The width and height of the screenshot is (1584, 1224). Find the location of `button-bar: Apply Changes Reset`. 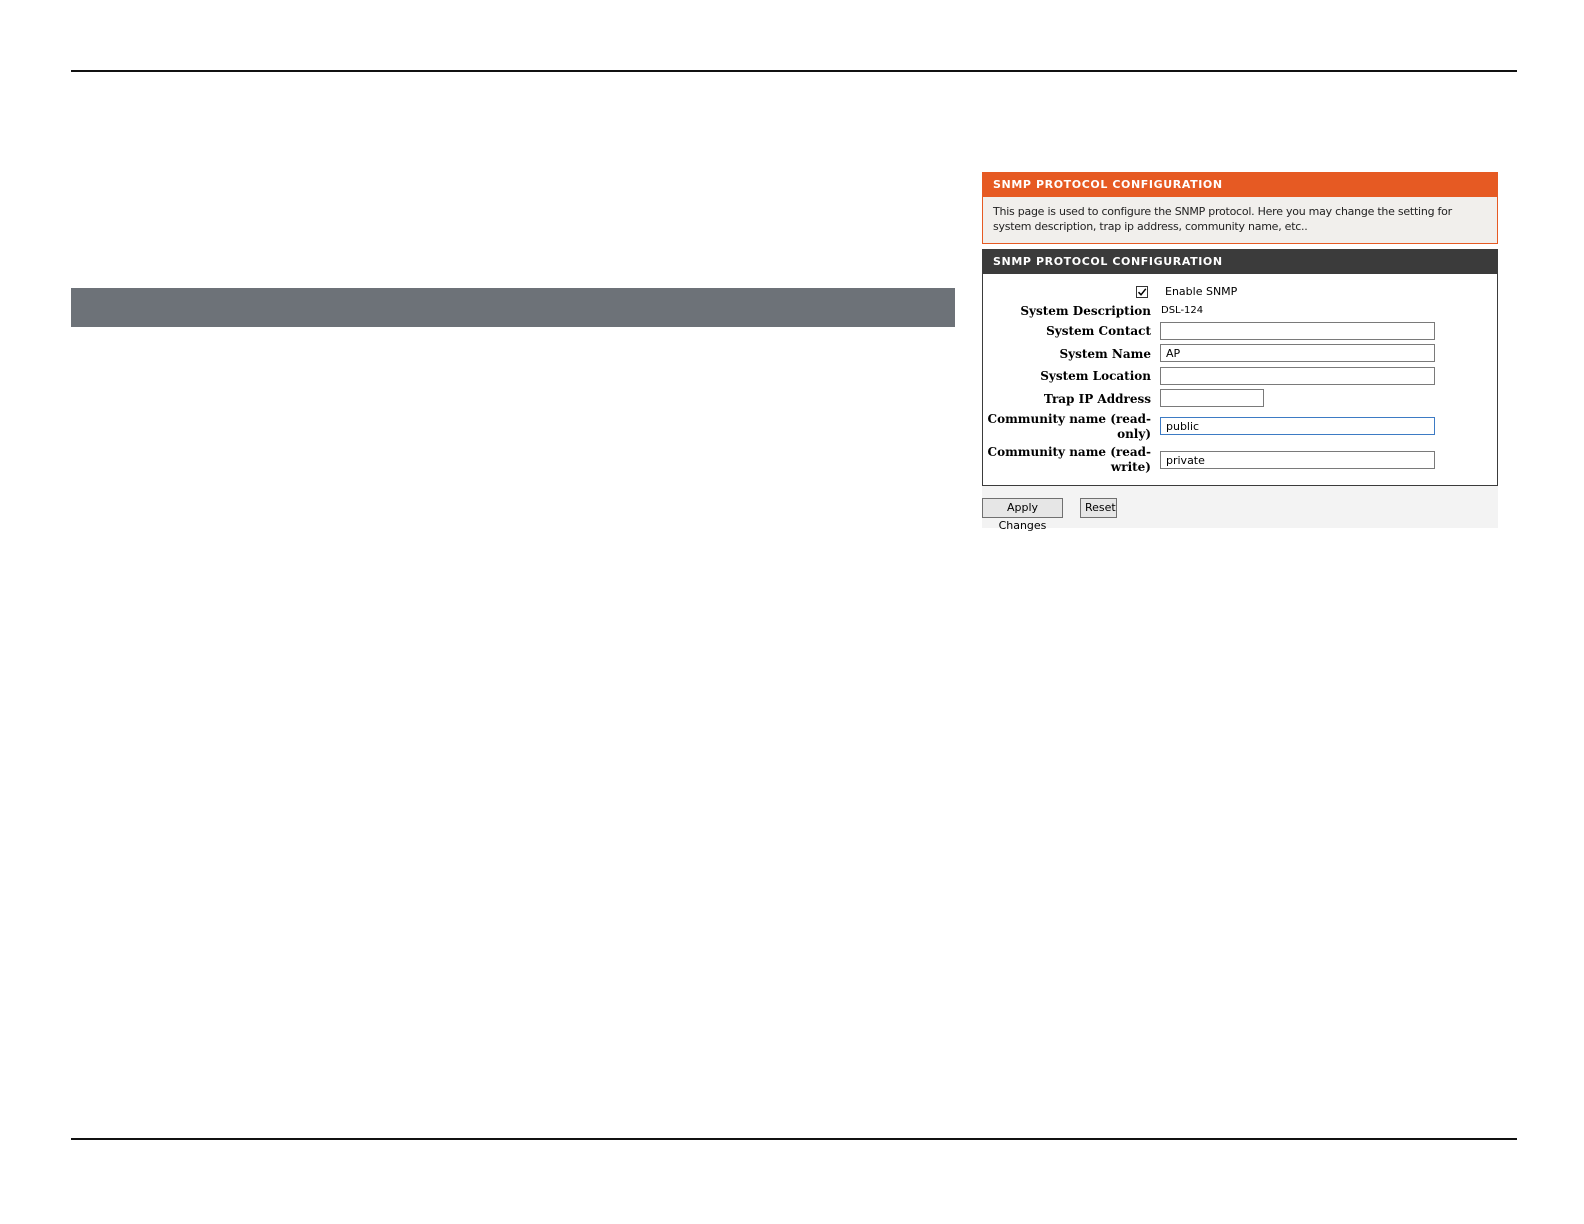

button-bar: Apply Changes Reset is located at coordinates (1240, 509).